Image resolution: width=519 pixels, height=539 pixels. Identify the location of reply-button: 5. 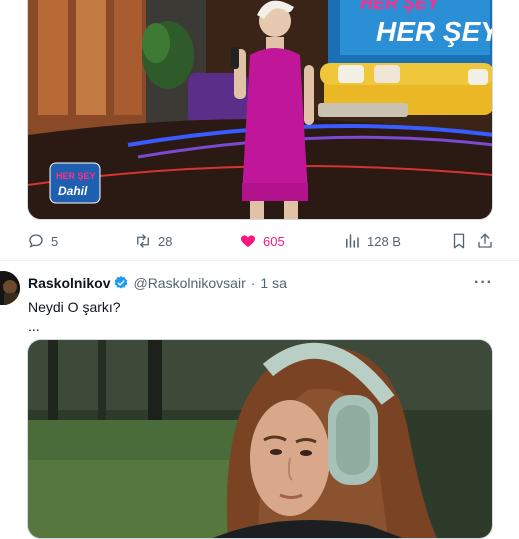
(42, 241).